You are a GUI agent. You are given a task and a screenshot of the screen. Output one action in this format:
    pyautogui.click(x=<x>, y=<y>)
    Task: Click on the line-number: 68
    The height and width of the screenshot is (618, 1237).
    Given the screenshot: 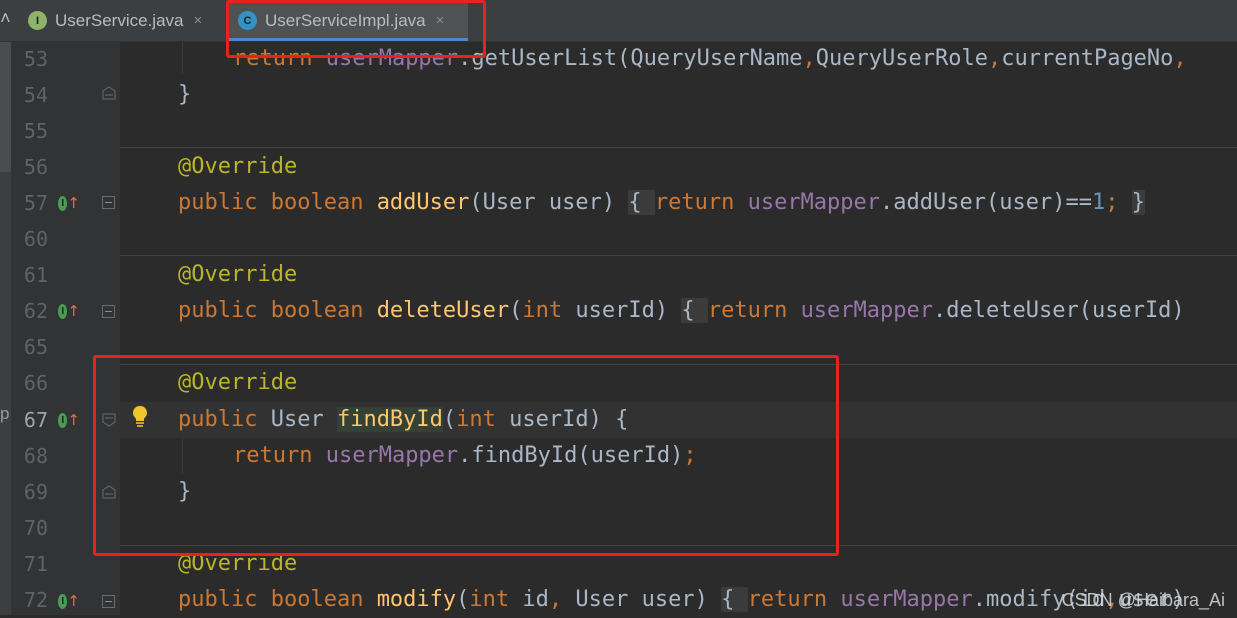 What is the action you would take?
    pyautogui.click(x=35, y=456)
    